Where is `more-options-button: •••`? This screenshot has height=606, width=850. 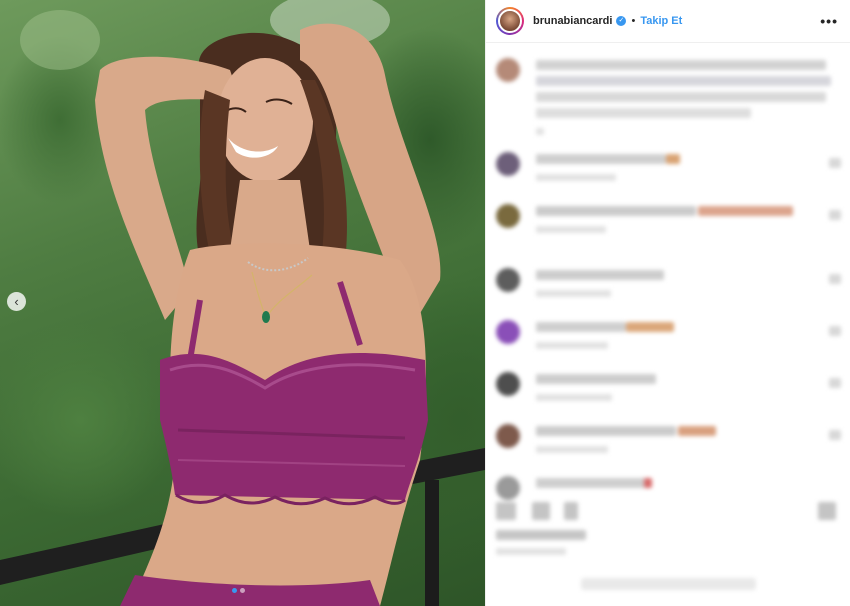 more-options-button: ••• is located at coordinates (829, 21).